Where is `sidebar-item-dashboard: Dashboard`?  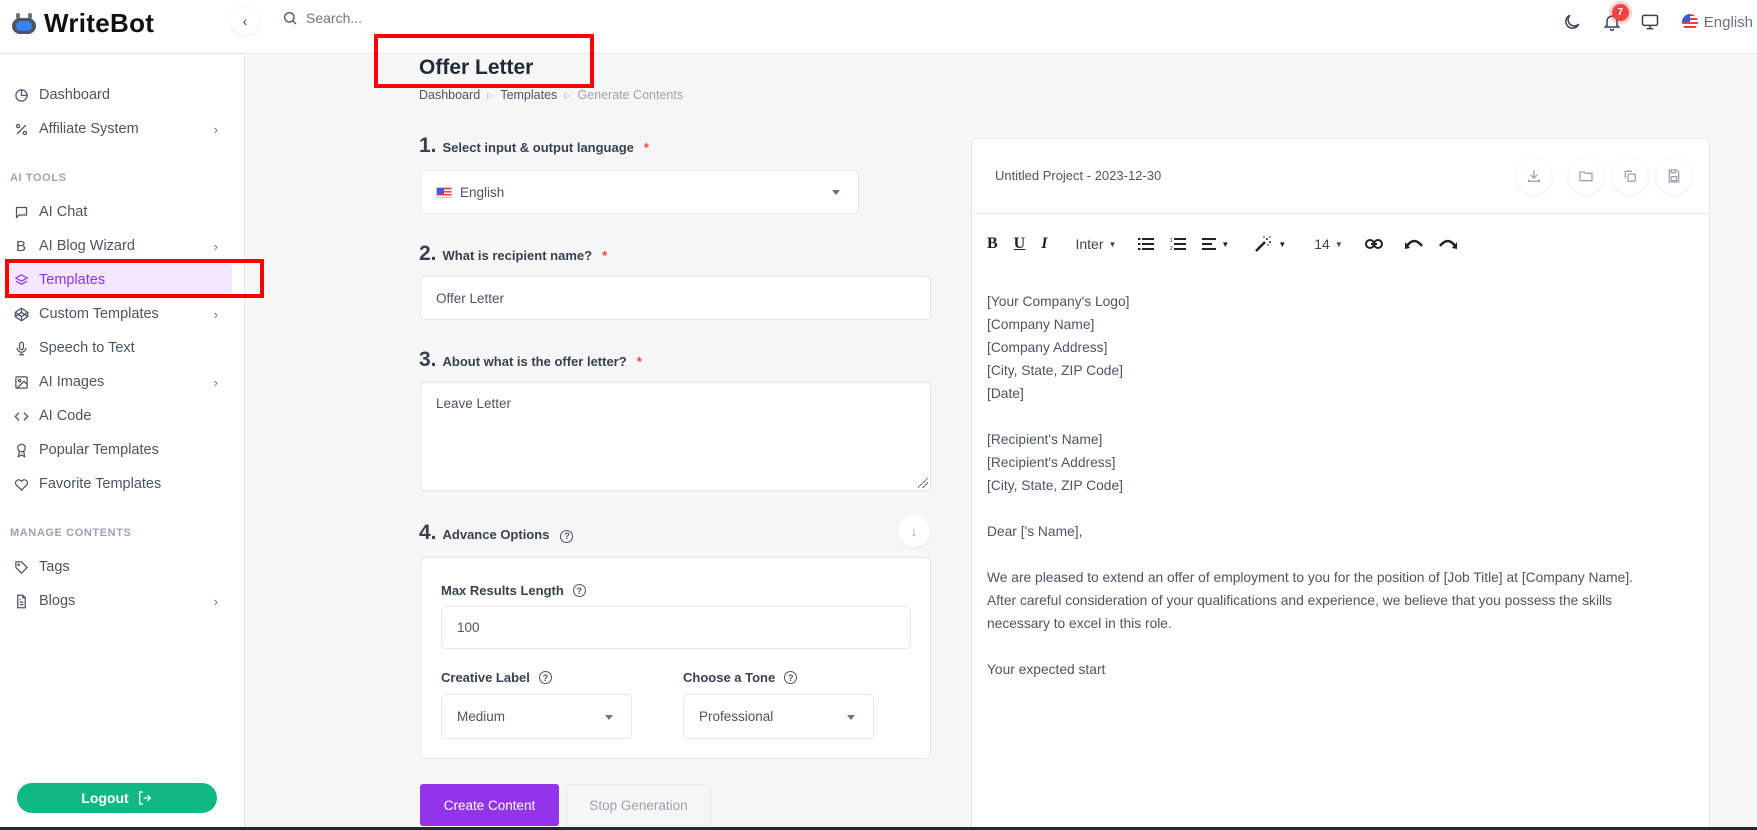
sidebar-item-dashboard: Dashboard is located at coordinates (119, 95).